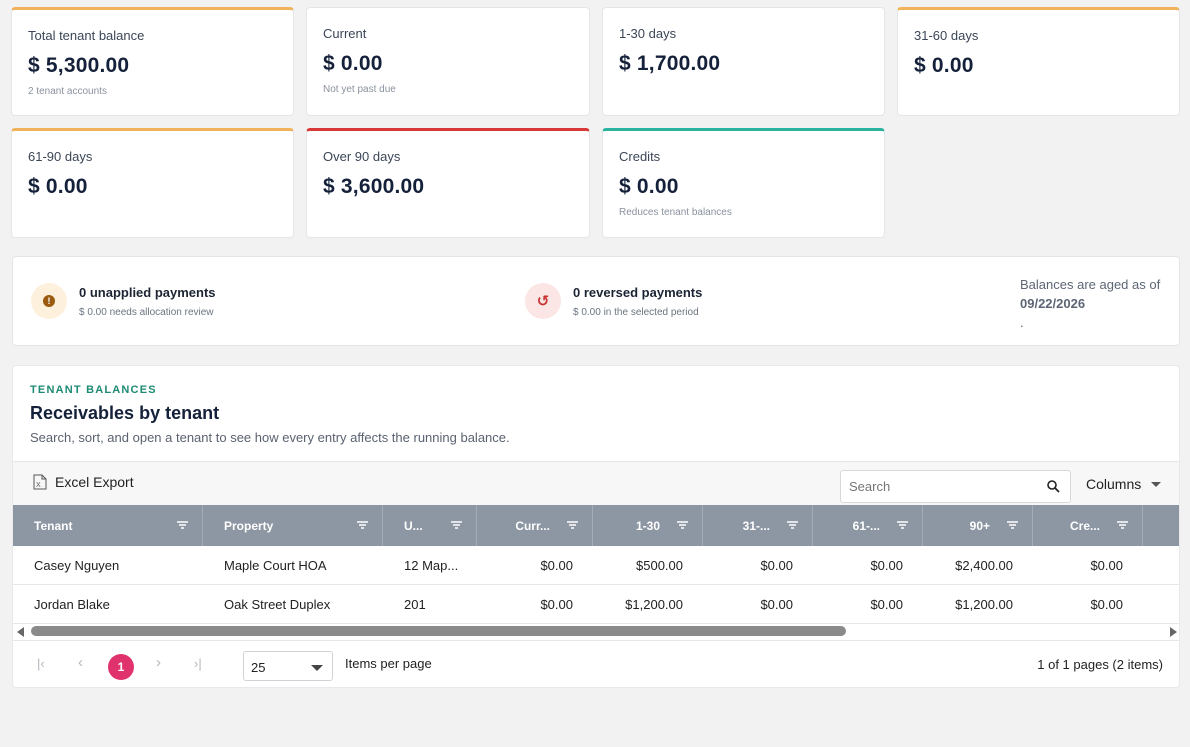 This screenshot has width=1190, height=747. I want to click on page-size-value: 25, so click(258, 667).